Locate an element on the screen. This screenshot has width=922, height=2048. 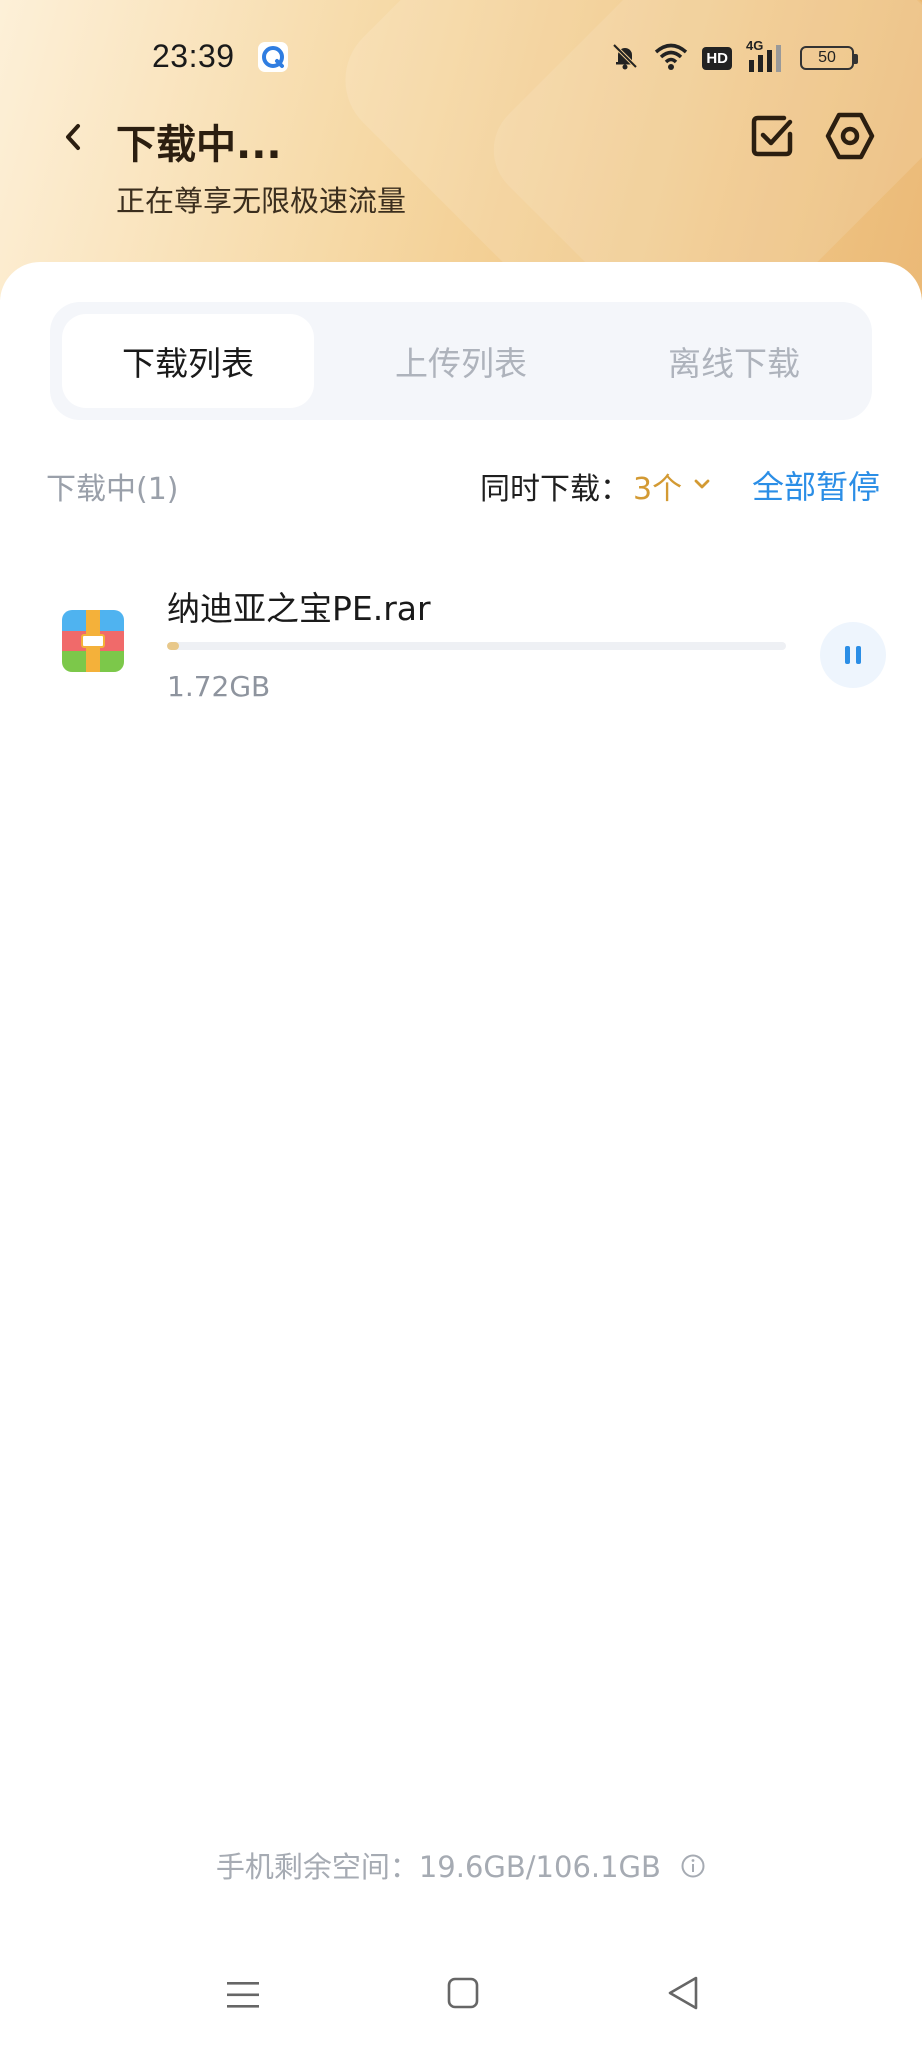
status-icons: HD 4G 50 is located at coordinates (734, 57).